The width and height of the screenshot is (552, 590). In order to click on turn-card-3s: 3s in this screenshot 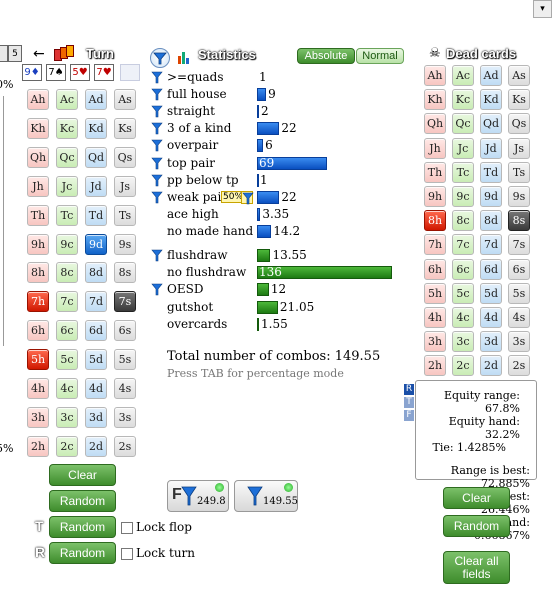, I will do `click(125, 417)`.